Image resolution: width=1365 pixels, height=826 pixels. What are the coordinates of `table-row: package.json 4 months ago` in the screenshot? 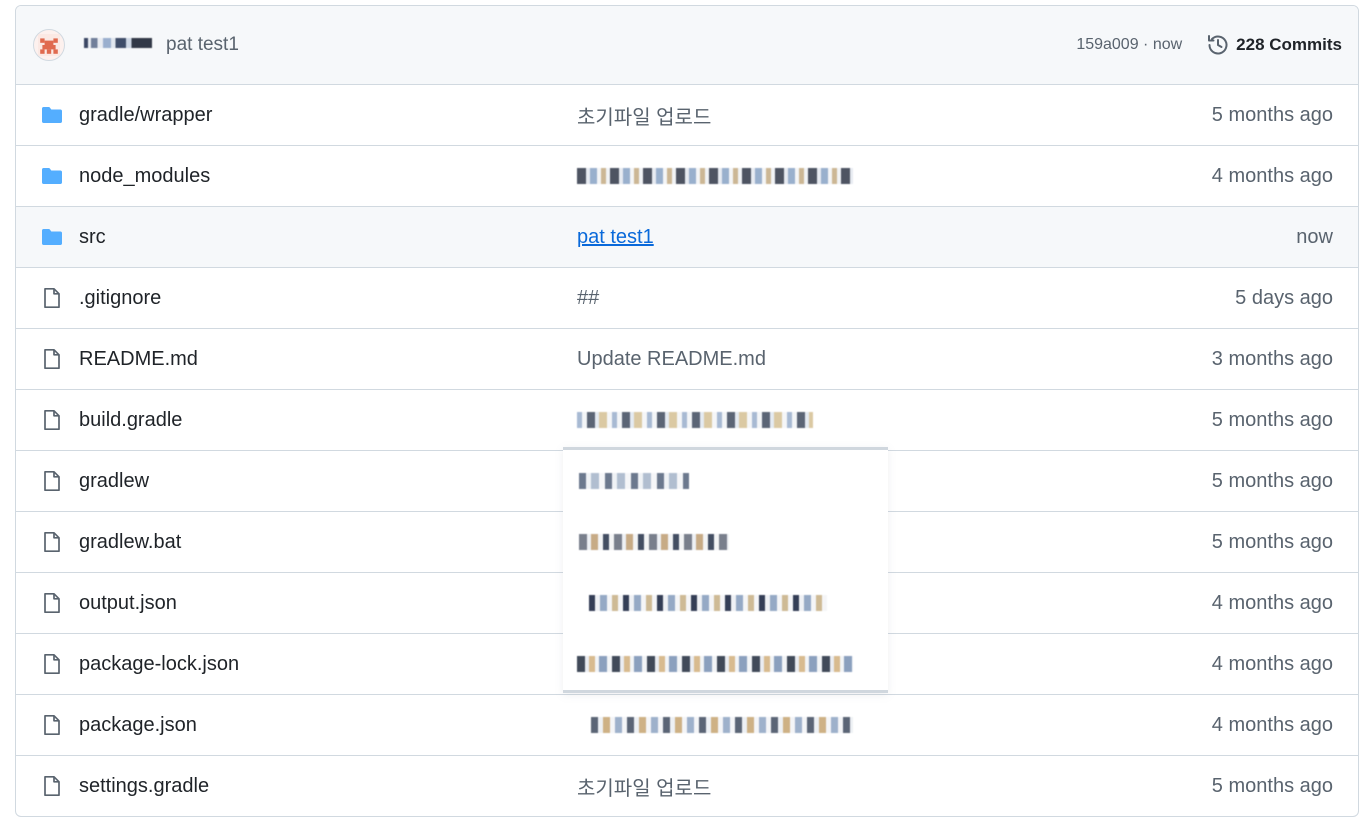 It's located at (687, 724).